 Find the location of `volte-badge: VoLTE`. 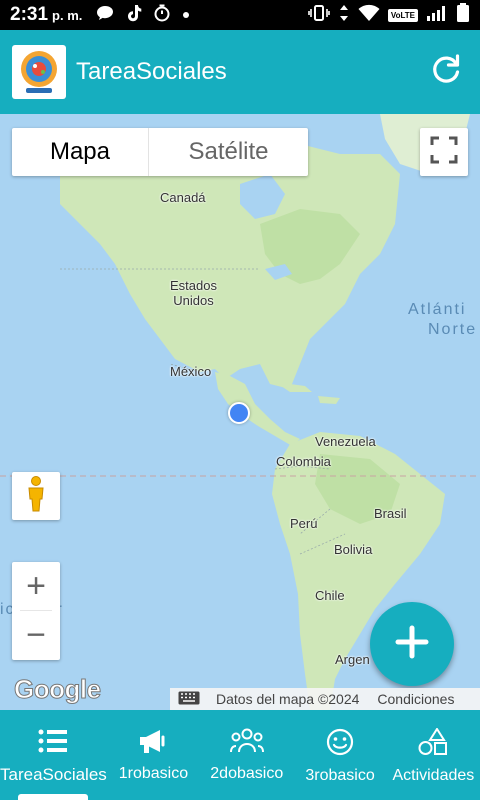

volte-badge: VoLTE is located at coordinates (402, 15).